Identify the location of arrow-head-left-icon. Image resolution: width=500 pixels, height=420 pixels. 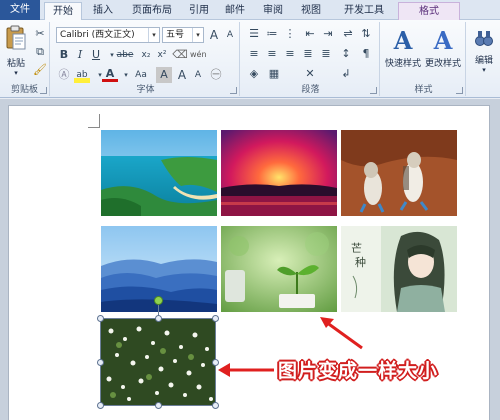
(224, 370).